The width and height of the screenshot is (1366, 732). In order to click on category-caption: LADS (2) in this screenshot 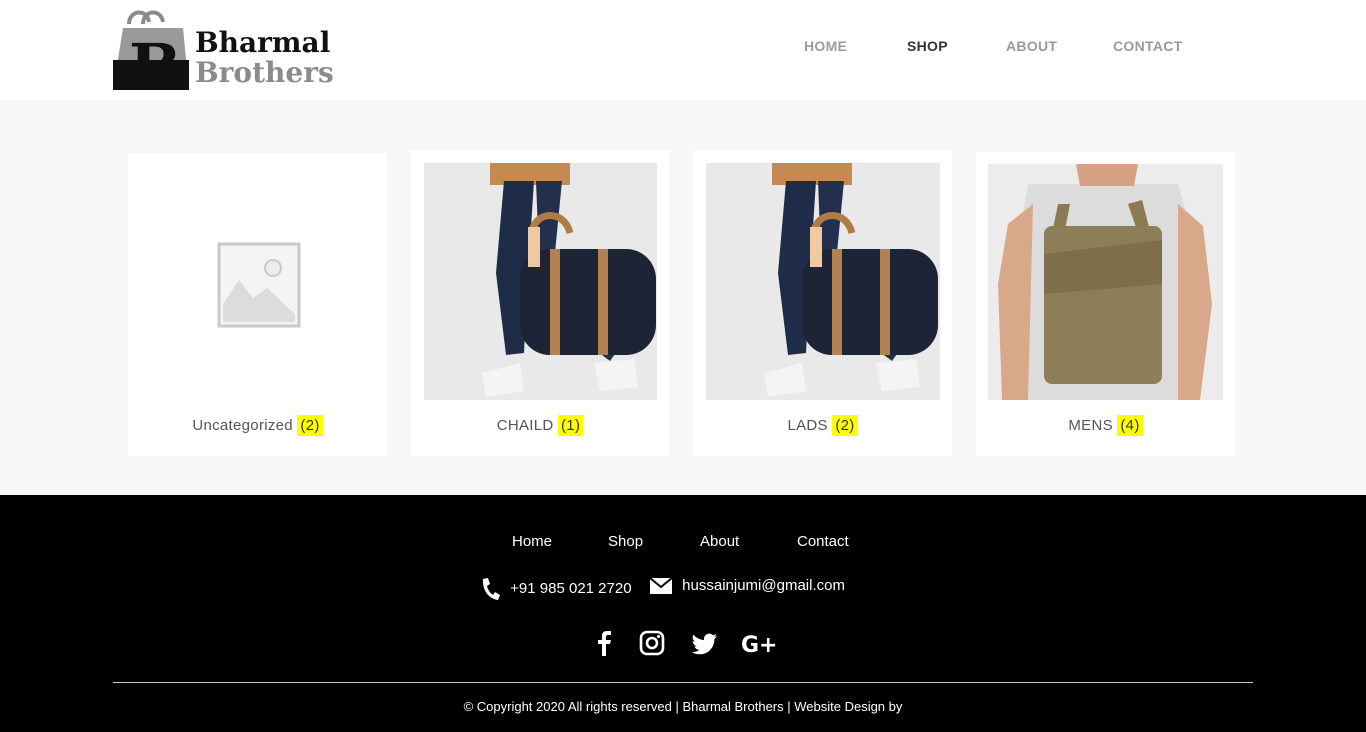, I will do `click(822, 425)`.